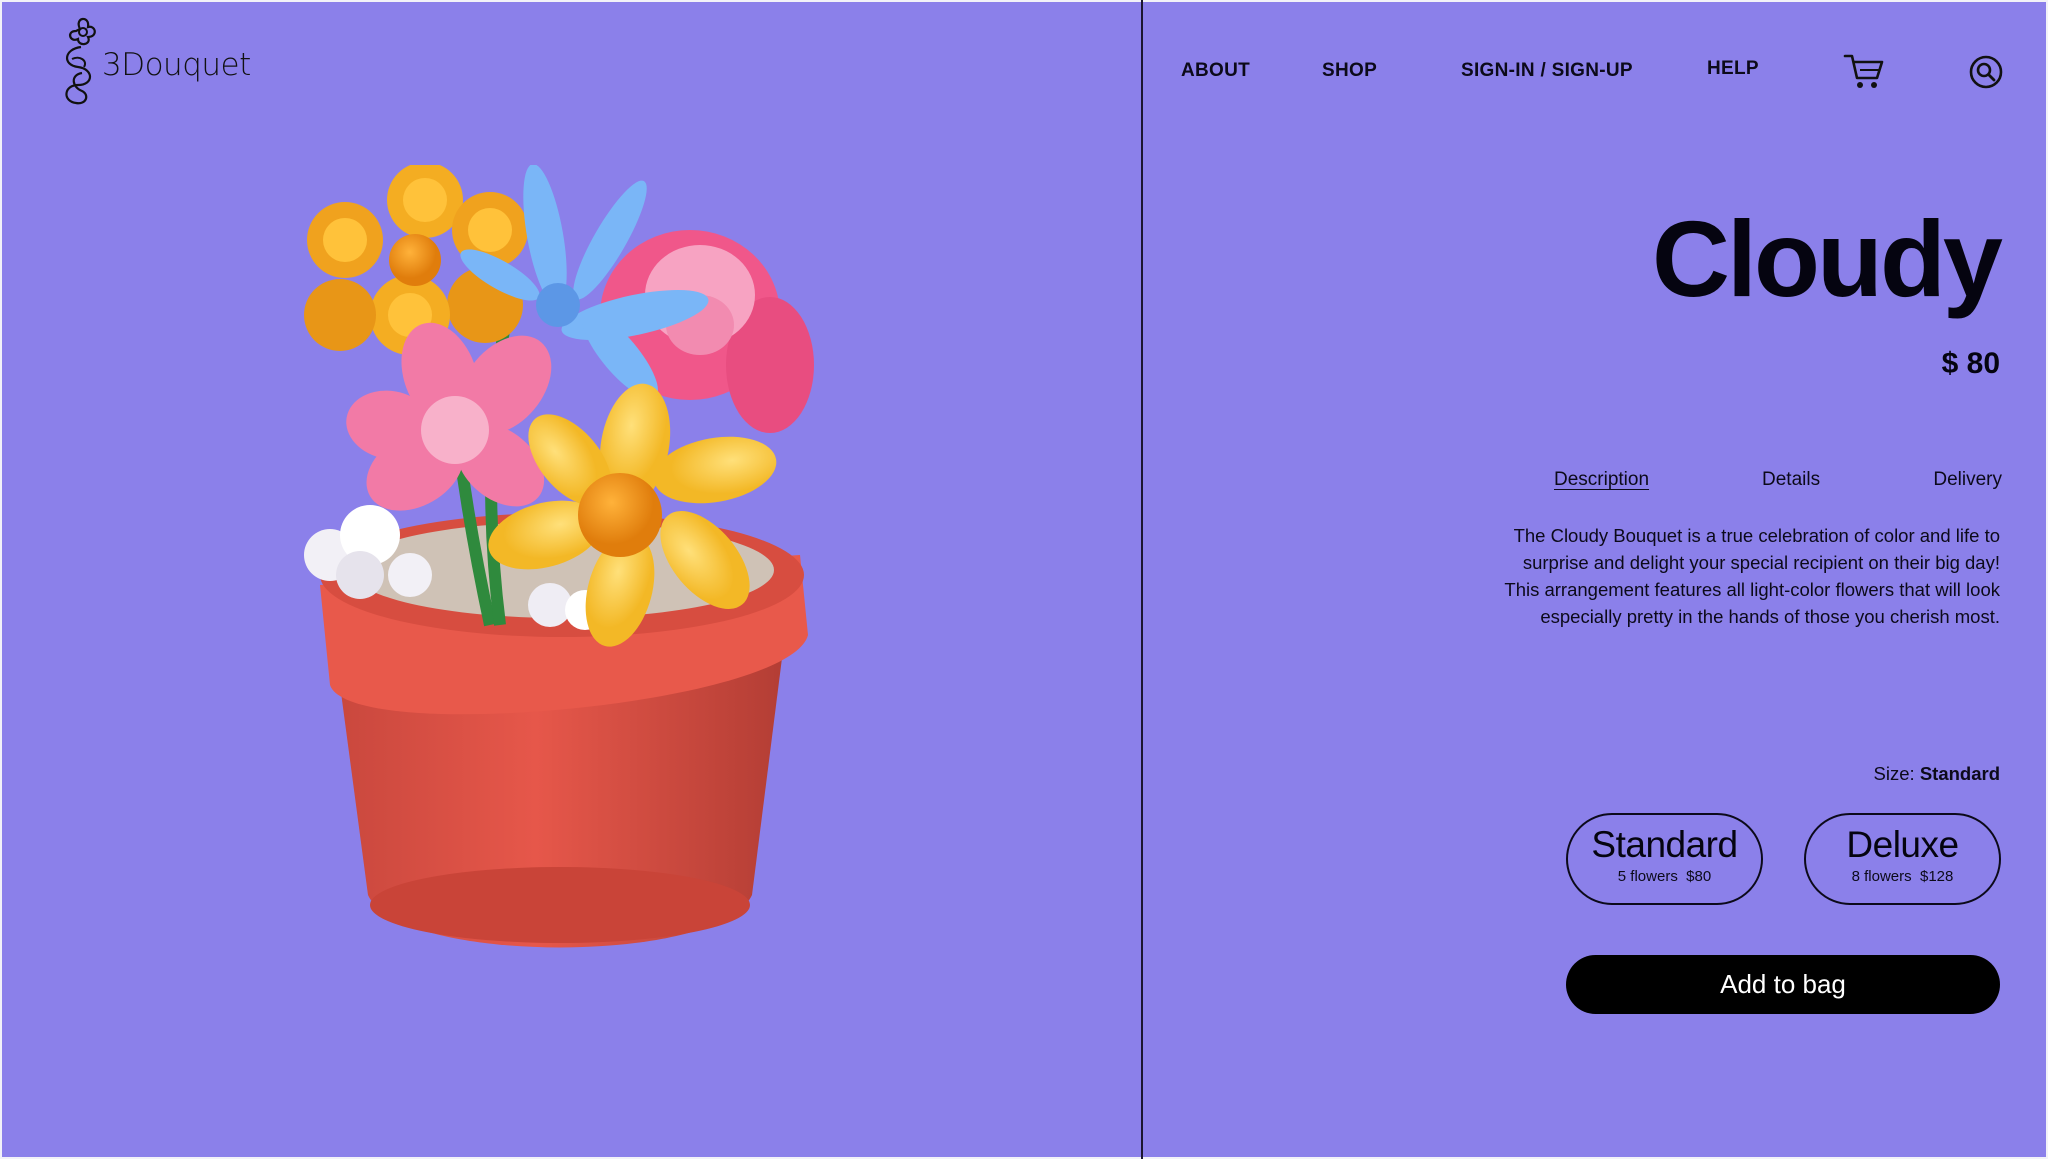  I want to click on product-price: $ 80, so click(1970, 363).